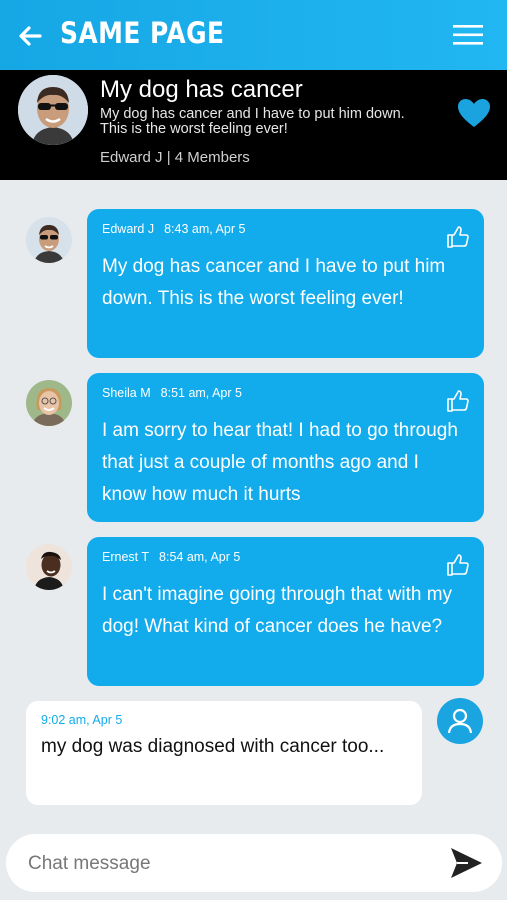 The height and width of the screenshot is (900, 507). I want to click on message-time: 8:43 am, Apr 5, so click(205, 229).